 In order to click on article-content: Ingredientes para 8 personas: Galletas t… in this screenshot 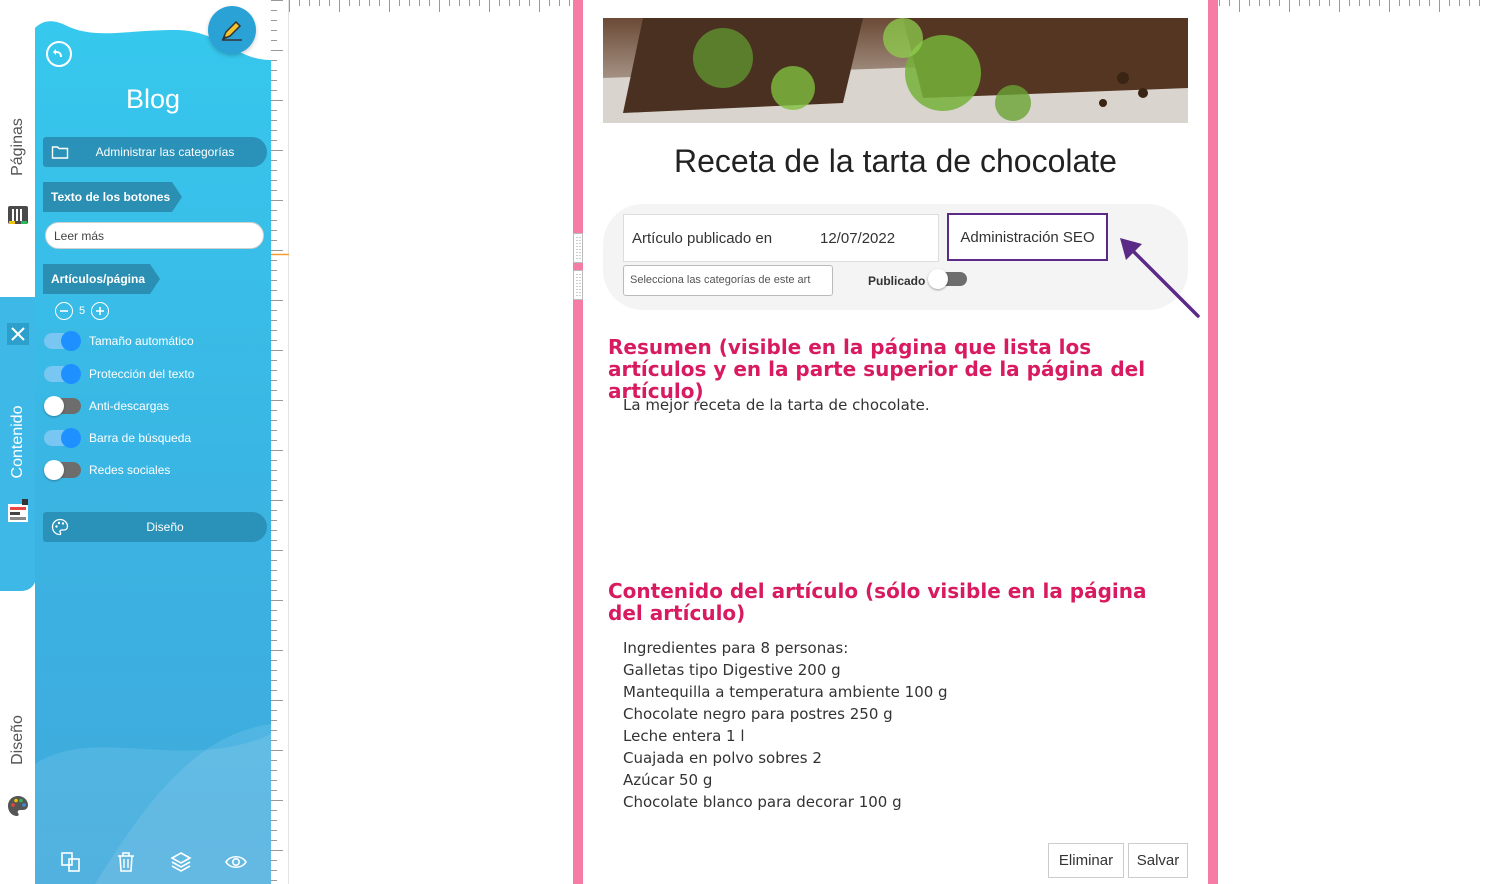, I will do `click(785, 725)`.